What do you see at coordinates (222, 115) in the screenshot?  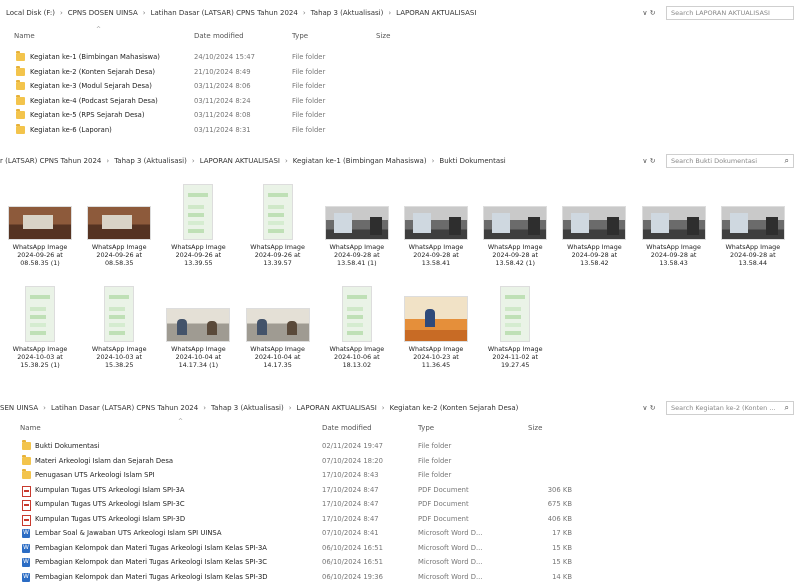 I see `file-date: 03/11/2024 8:08` at bounding box center [222, 115].